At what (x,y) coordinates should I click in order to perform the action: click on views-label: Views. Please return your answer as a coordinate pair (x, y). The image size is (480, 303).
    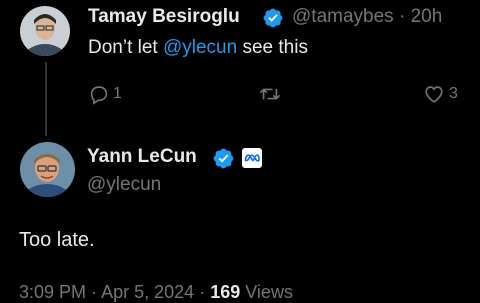
    Looking at the image, I should click on (269, 292).